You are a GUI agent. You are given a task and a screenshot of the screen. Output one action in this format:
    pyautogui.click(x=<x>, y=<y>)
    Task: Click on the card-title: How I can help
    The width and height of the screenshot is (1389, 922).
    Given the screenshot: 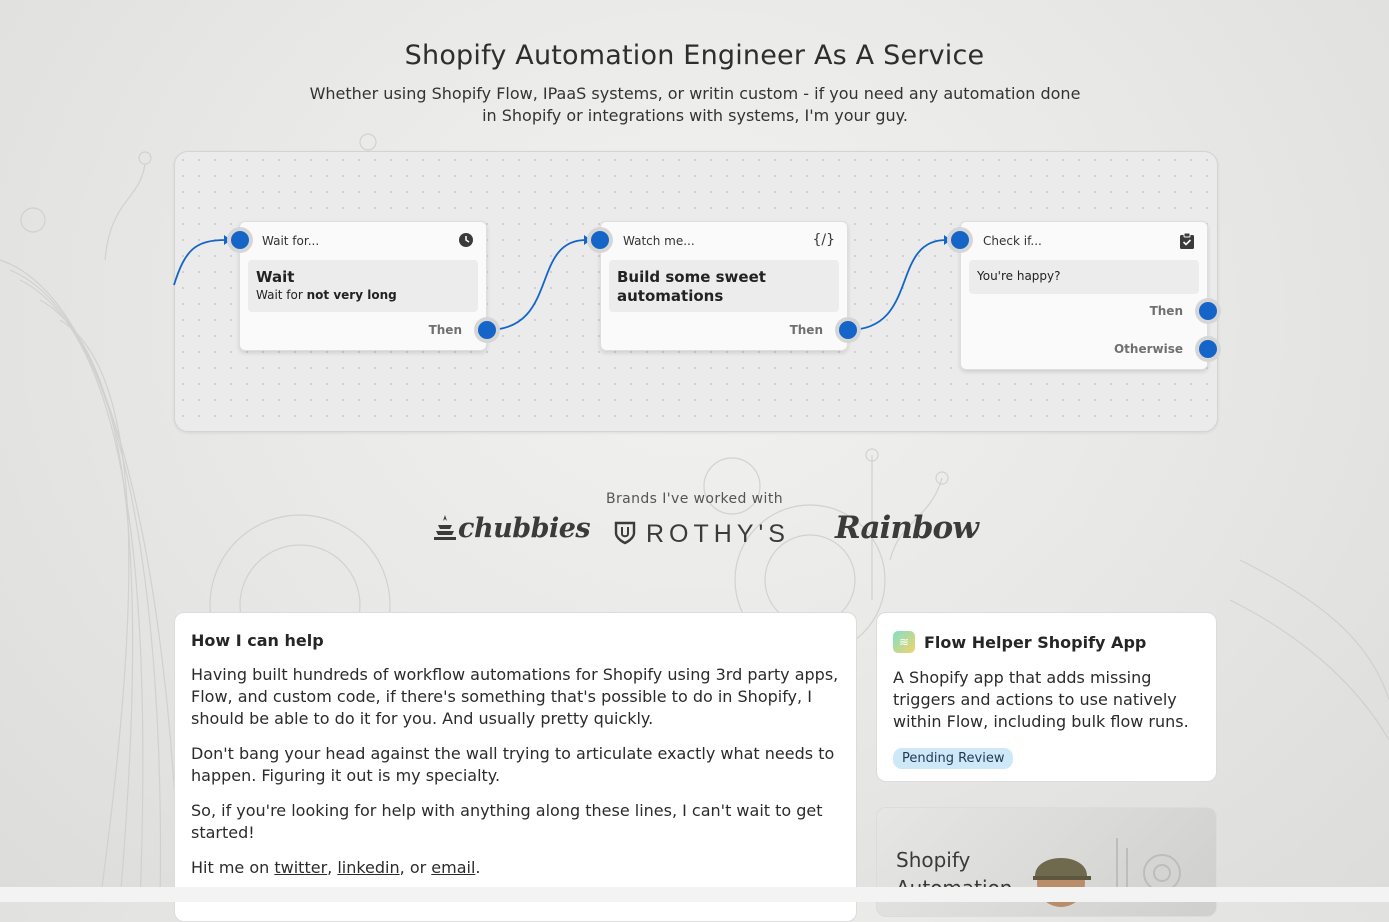 What is the action you would take?
    pyautogui.click(x=257, y=640)
    